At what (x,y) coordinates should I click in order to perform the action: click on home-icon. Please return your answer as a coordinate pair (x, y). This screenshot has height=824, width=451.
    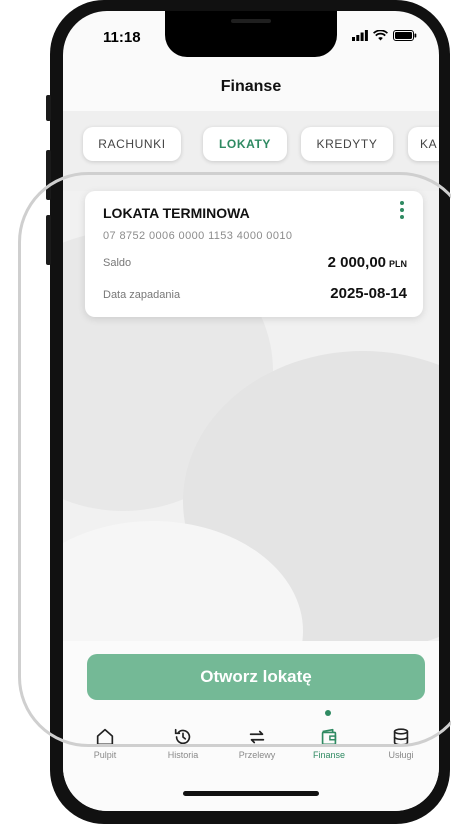
    Looking at the image, I should click on (105, 737).